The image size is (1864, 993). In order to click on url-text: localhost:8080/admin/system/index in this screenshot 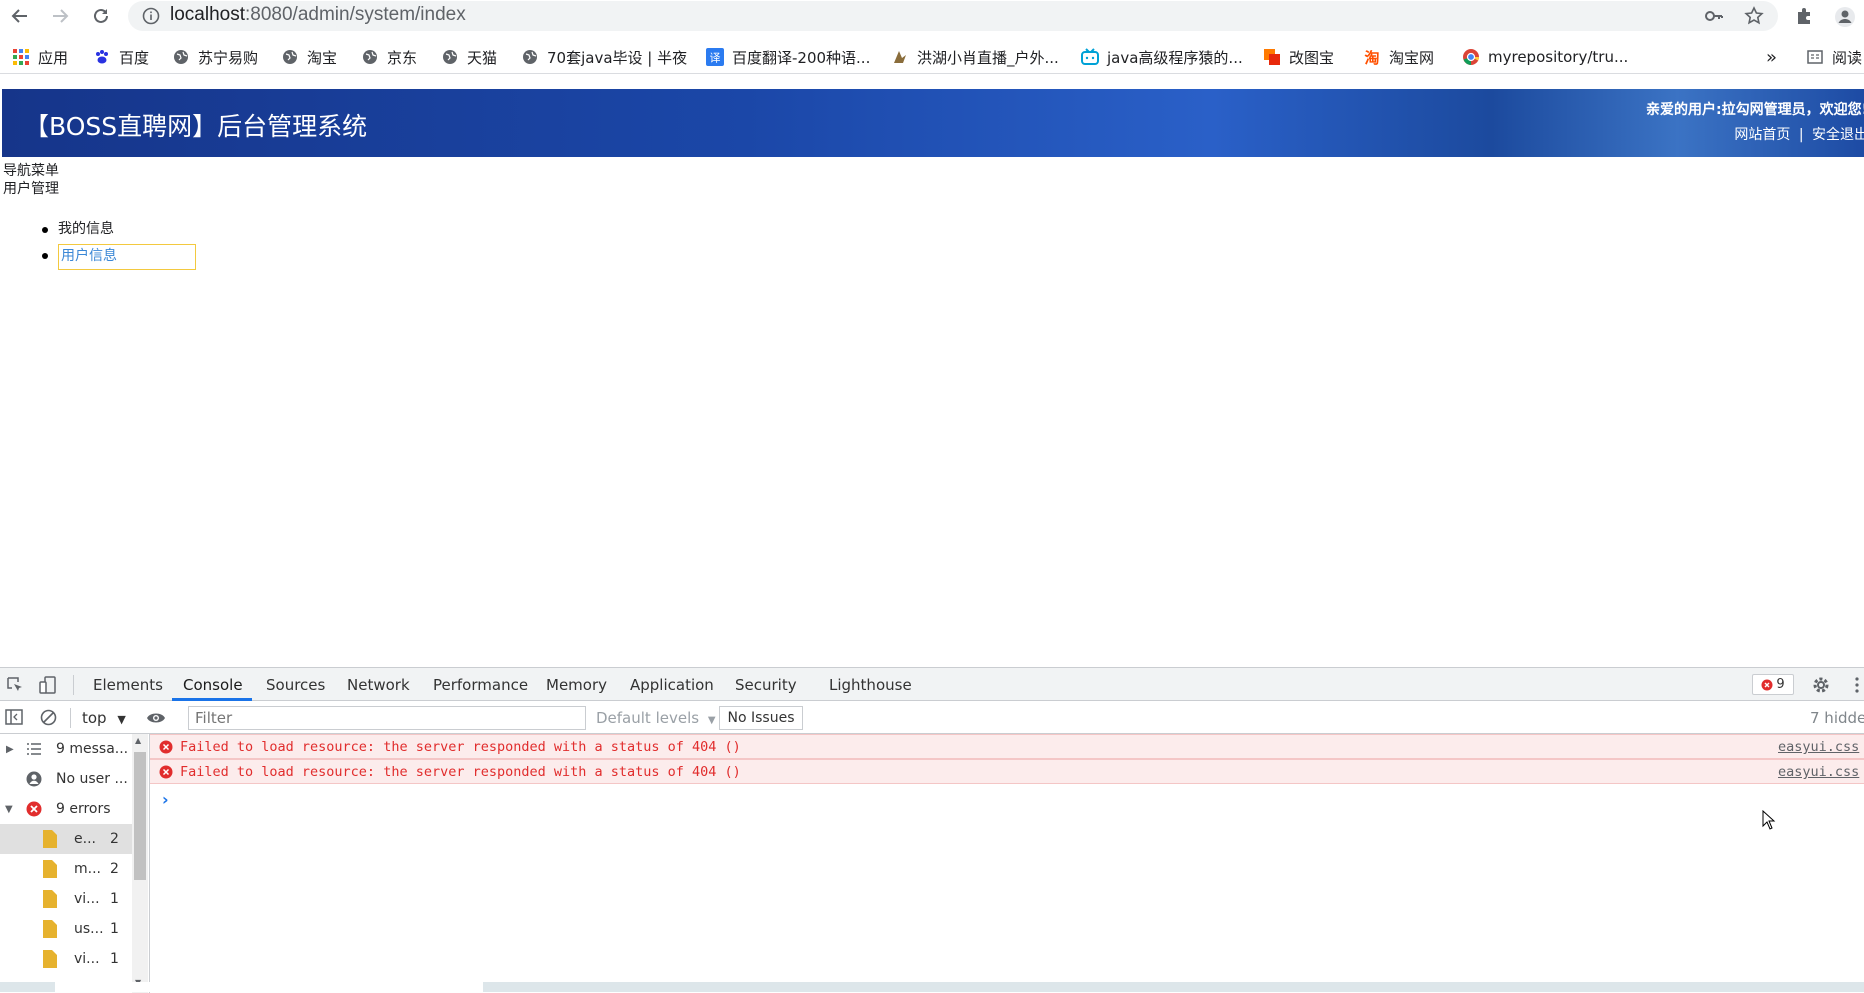, I will do `click(318, 15)`.